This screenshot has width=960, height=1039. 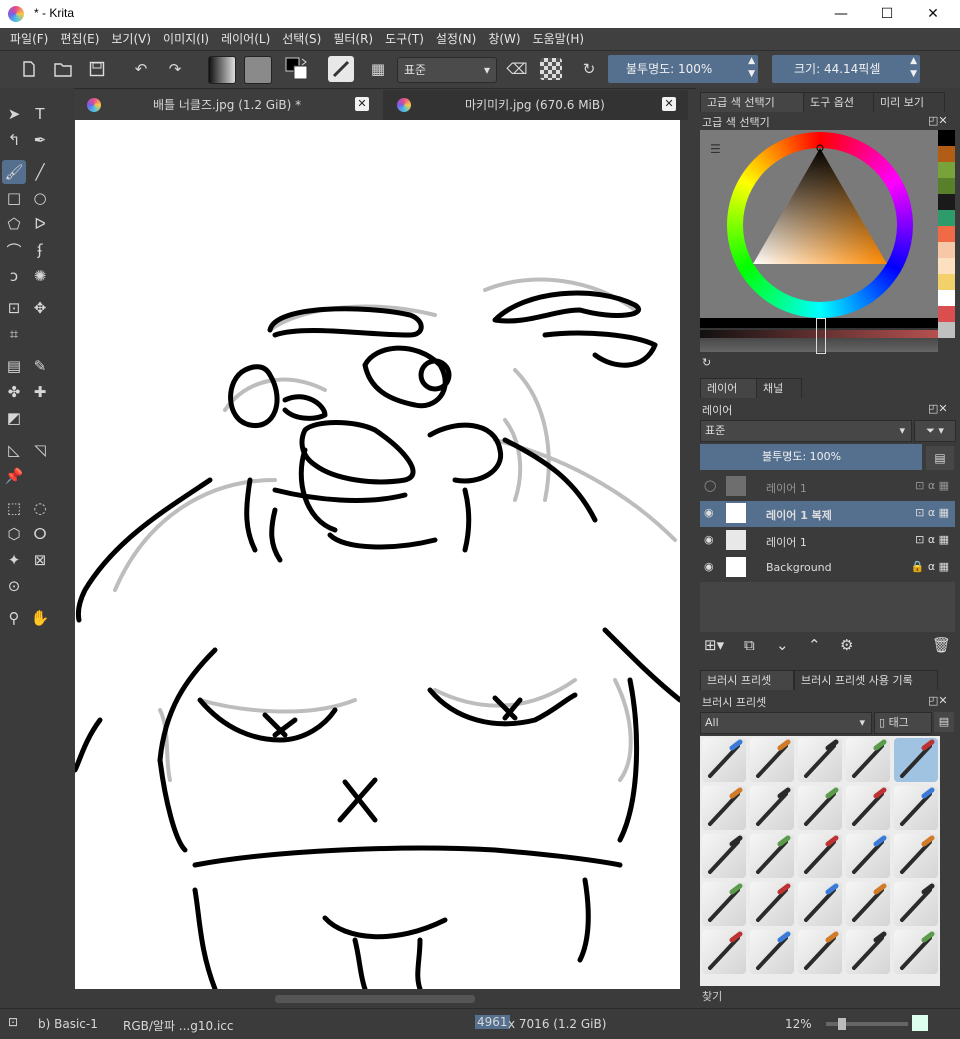 I want to click on foreground-background-color-icon, so click(x=297, y=69).